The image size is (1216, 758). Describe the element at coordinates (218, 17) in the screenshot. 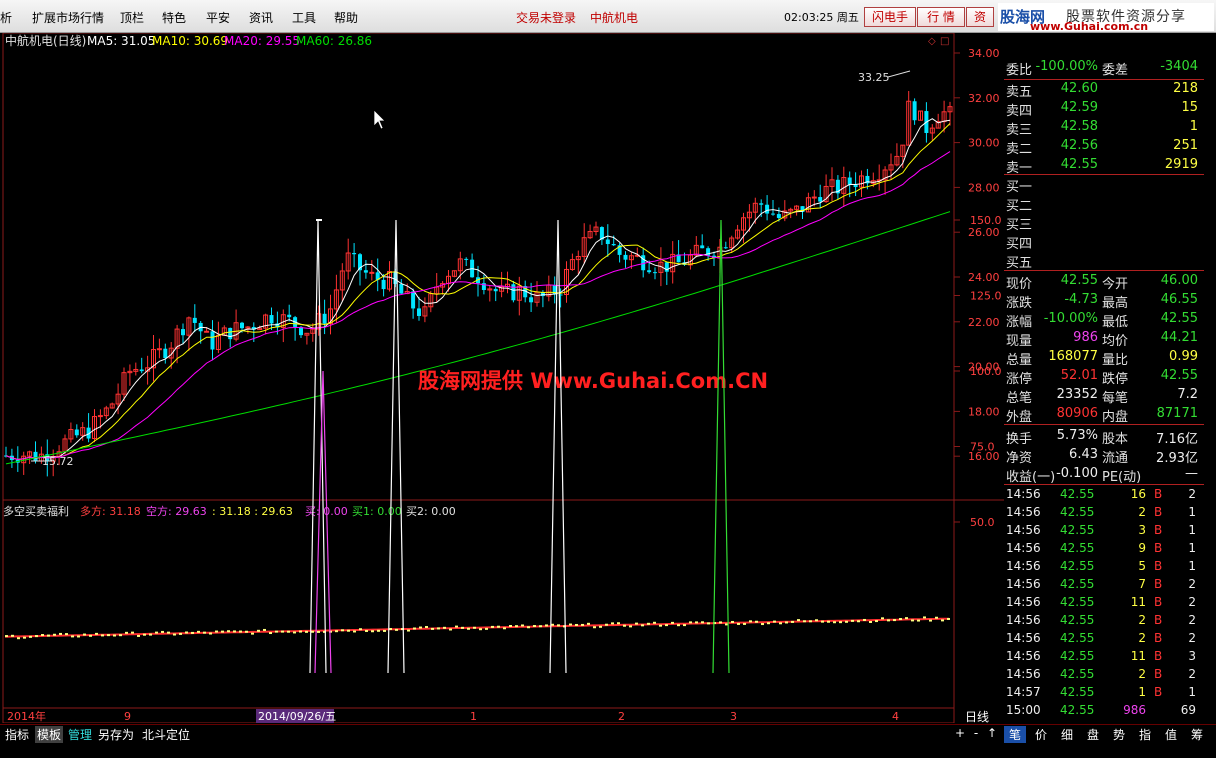

I see `menu-pingan: 平安` at that location.